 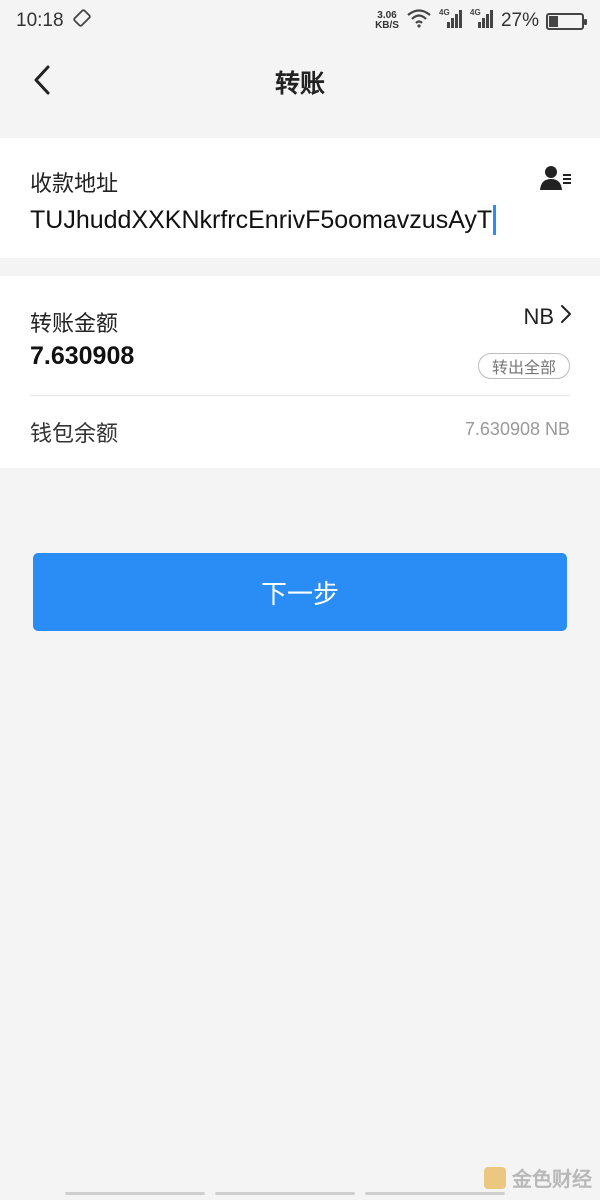 What do you see at coordinates (74, 323) in the screenshot?
I see `amount-label: 转账金额` at bounding box center [74, 323].